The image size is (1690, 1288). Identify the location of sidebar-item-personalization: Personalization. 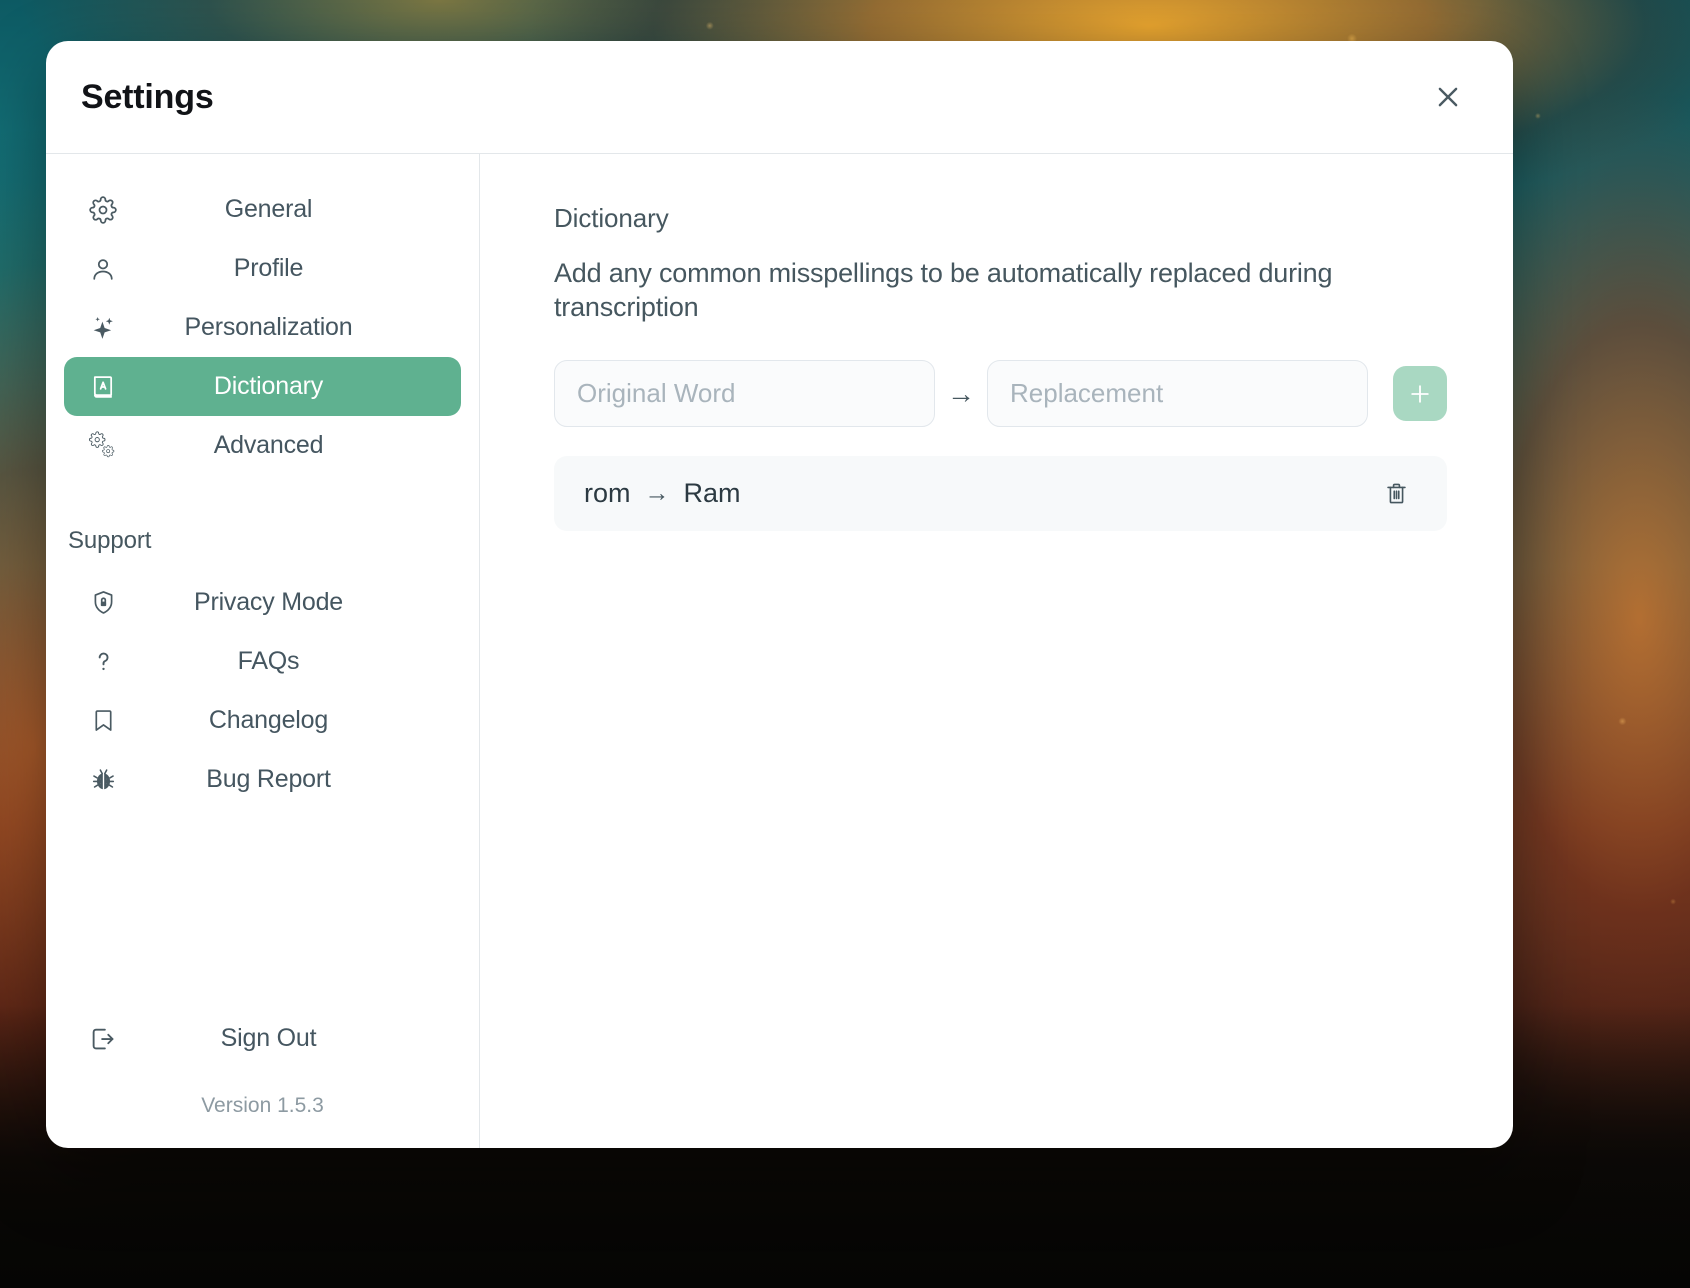
(262, 327).